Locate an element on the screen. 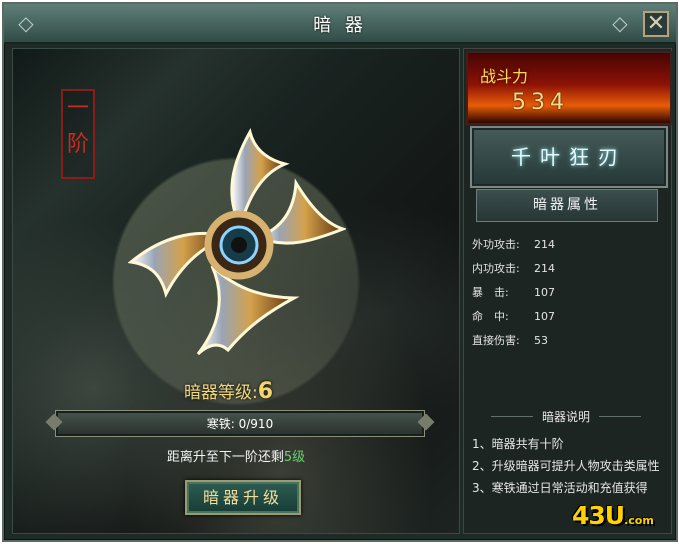  attribute-key: 直接伤害: is located at coordinates (496, 340).